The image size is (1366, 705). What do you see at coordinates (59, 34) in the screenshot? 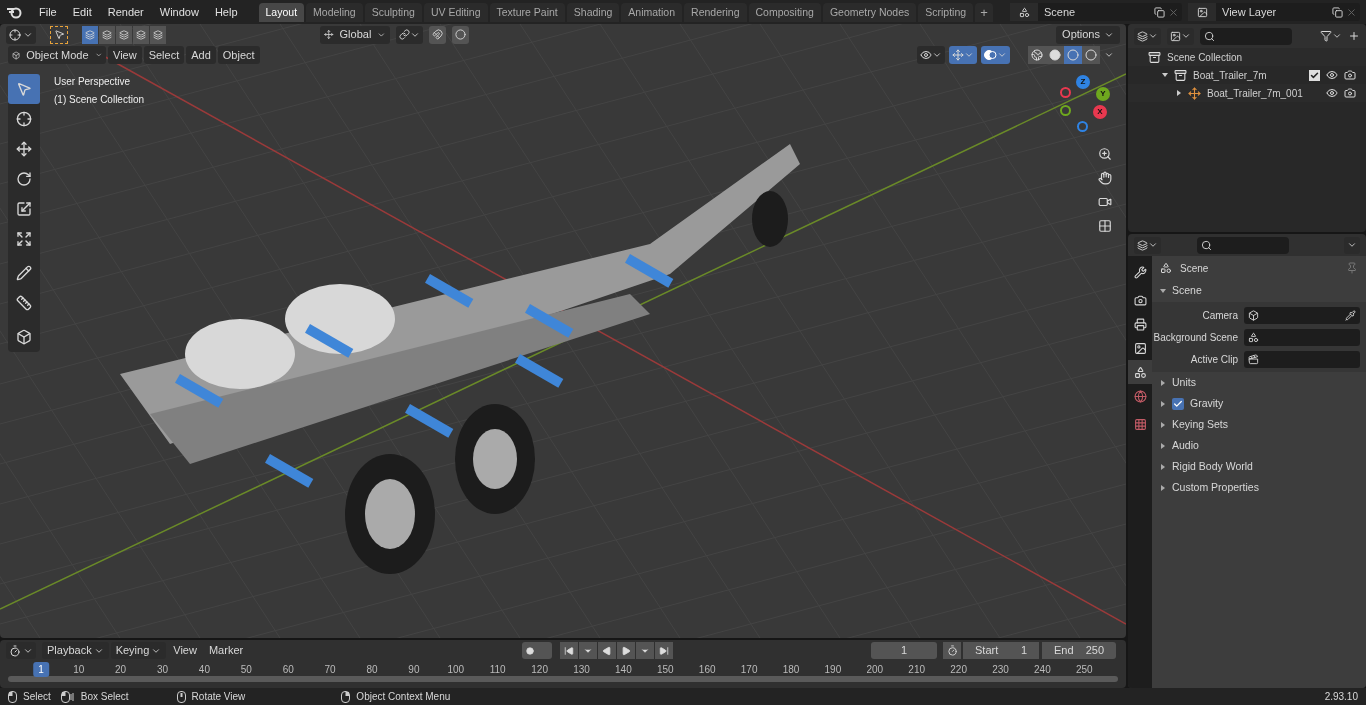
I see `active-tool-button` at bounding box center [59, 34].